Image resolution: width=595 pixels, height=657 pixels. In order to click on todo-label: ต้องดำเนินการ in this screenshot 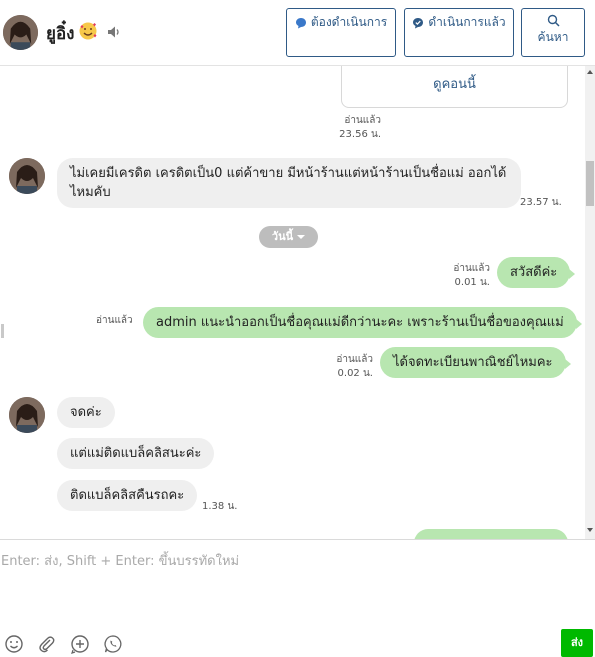, I will do `click(349, 22)`.